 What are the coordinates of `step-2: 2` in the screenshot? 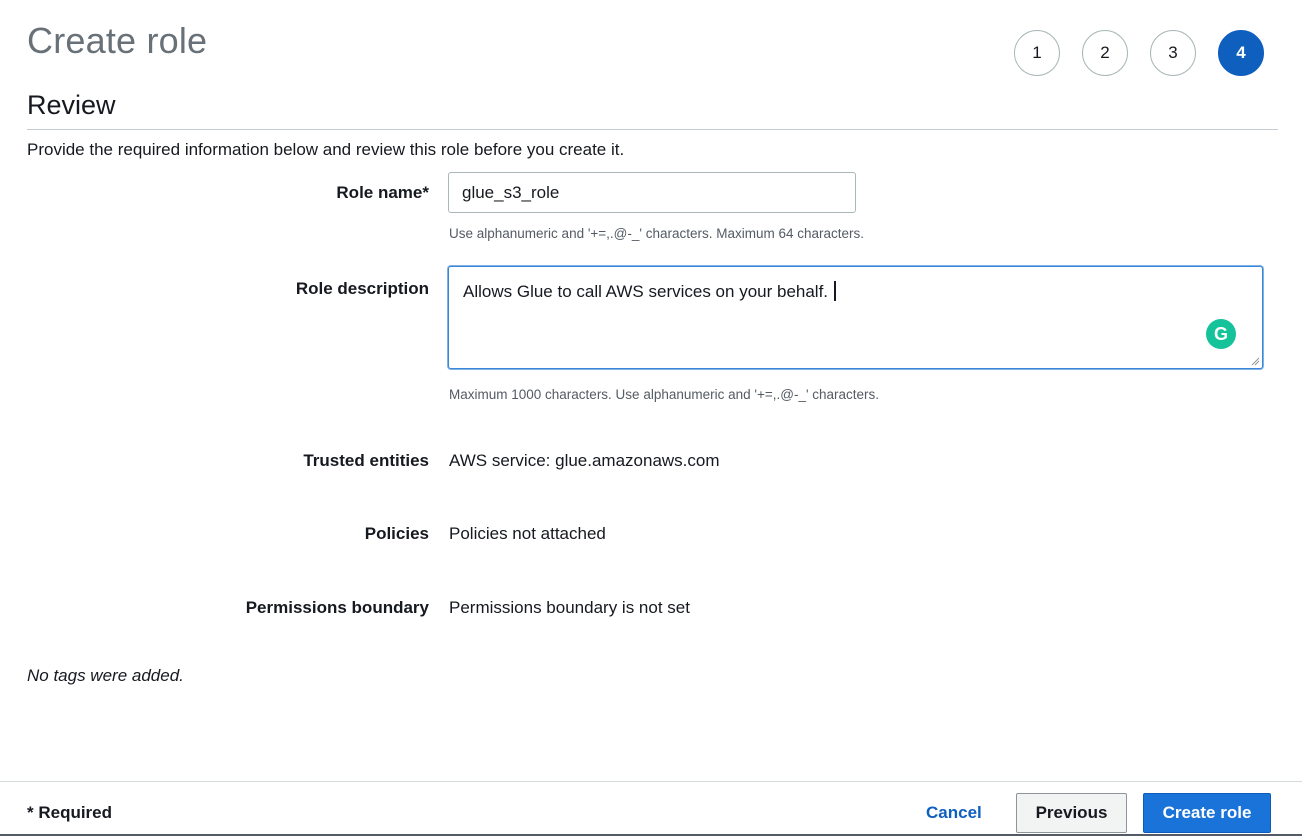 It's located at (1105, 53).